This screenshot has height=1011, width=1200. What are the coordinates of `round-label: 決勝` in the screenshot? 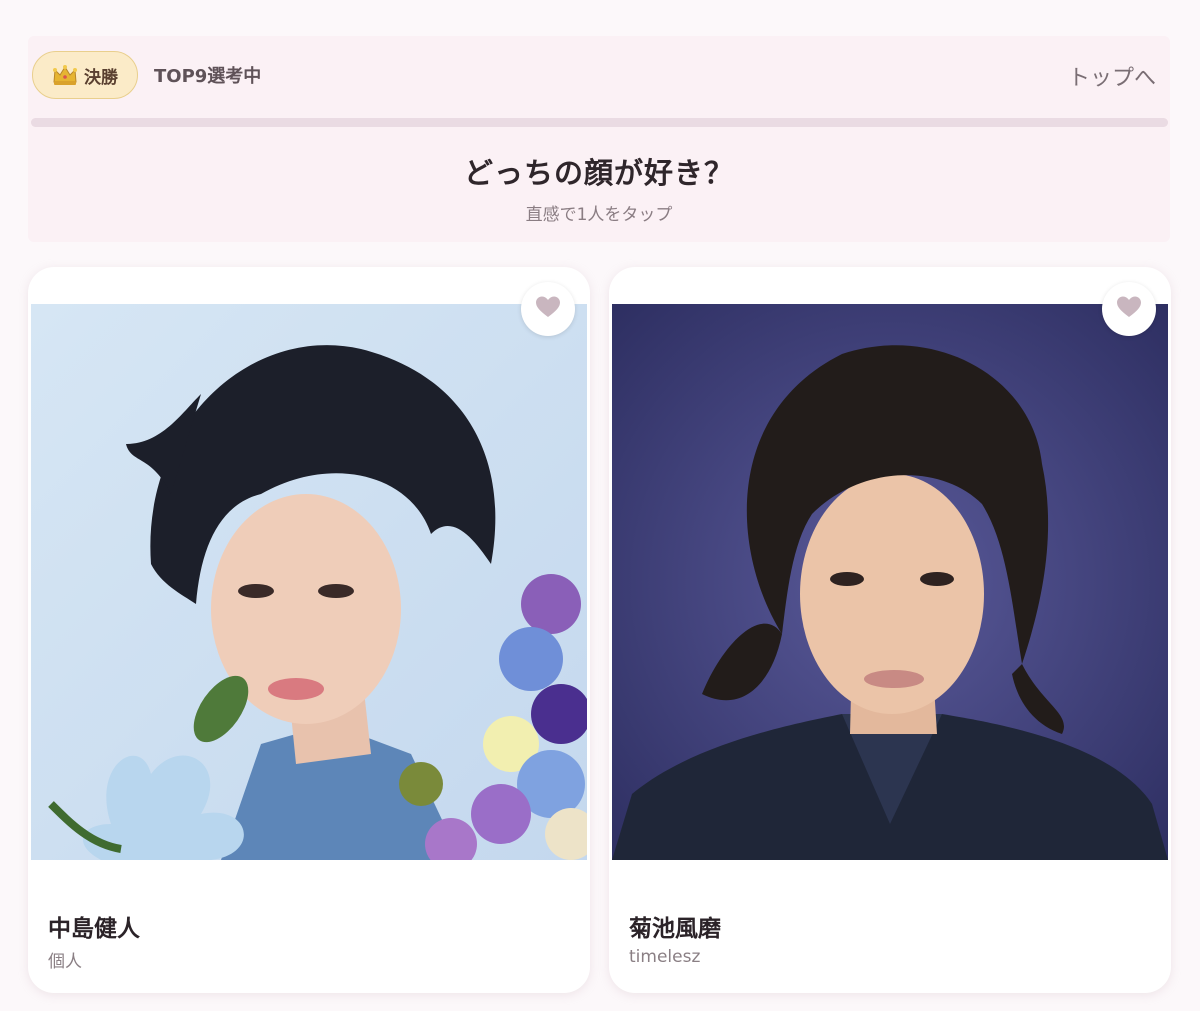 It's located at (101, 77).